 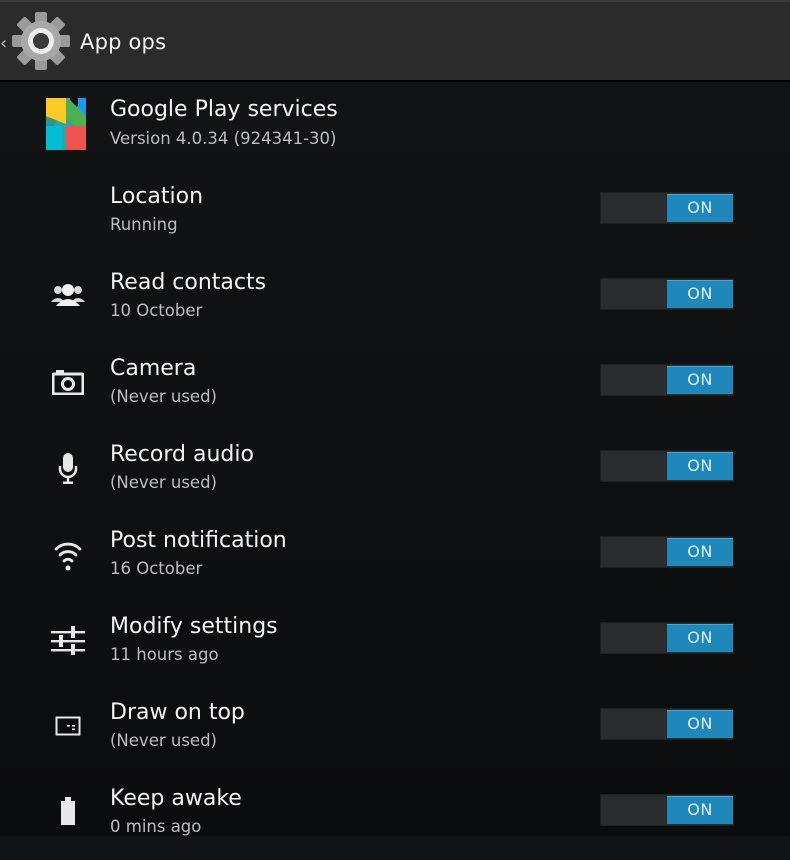 I want to click on permission-status: 10 October, so click(x=156, y=310).